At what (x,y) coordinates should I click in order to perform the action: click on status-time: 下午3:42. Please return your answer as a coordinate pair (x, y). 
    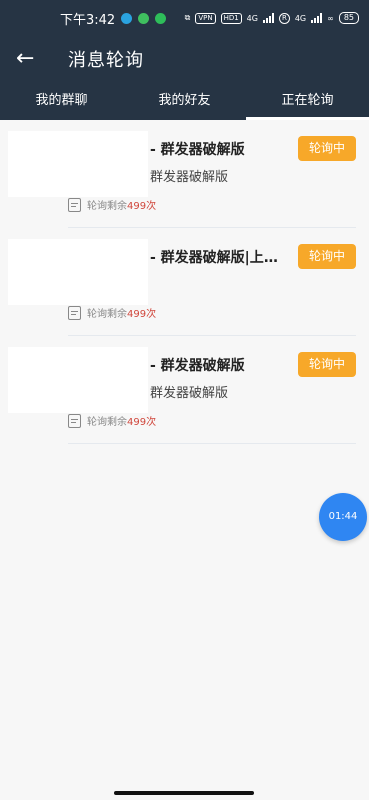
    Looking at the image, I should click on (88, 20).